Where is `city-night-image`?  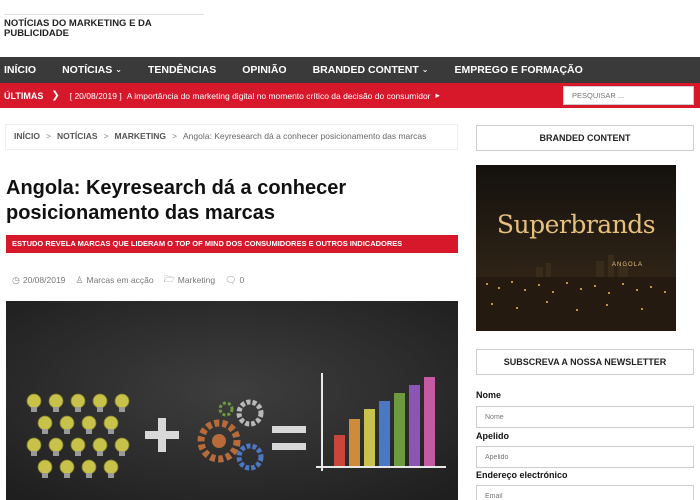 city-night-image is located at coordinates (576, 248).